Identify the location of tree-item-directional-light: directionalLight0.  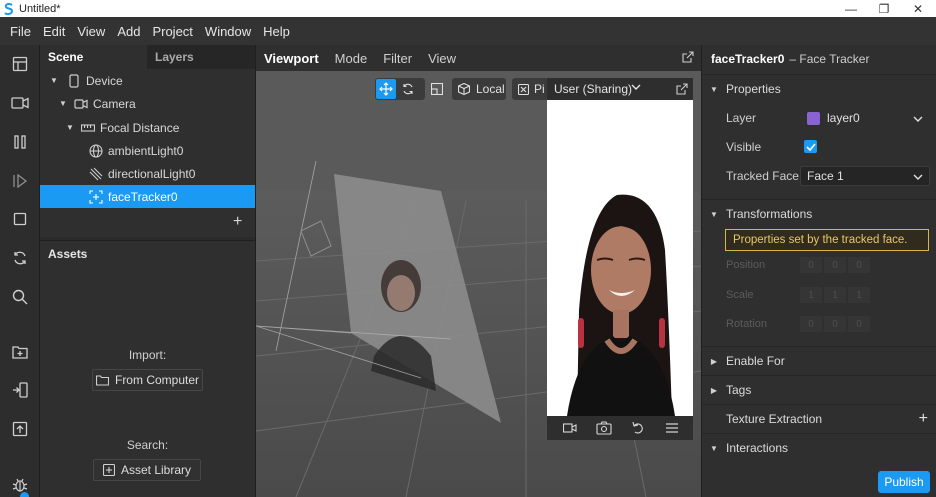
(147, 173).